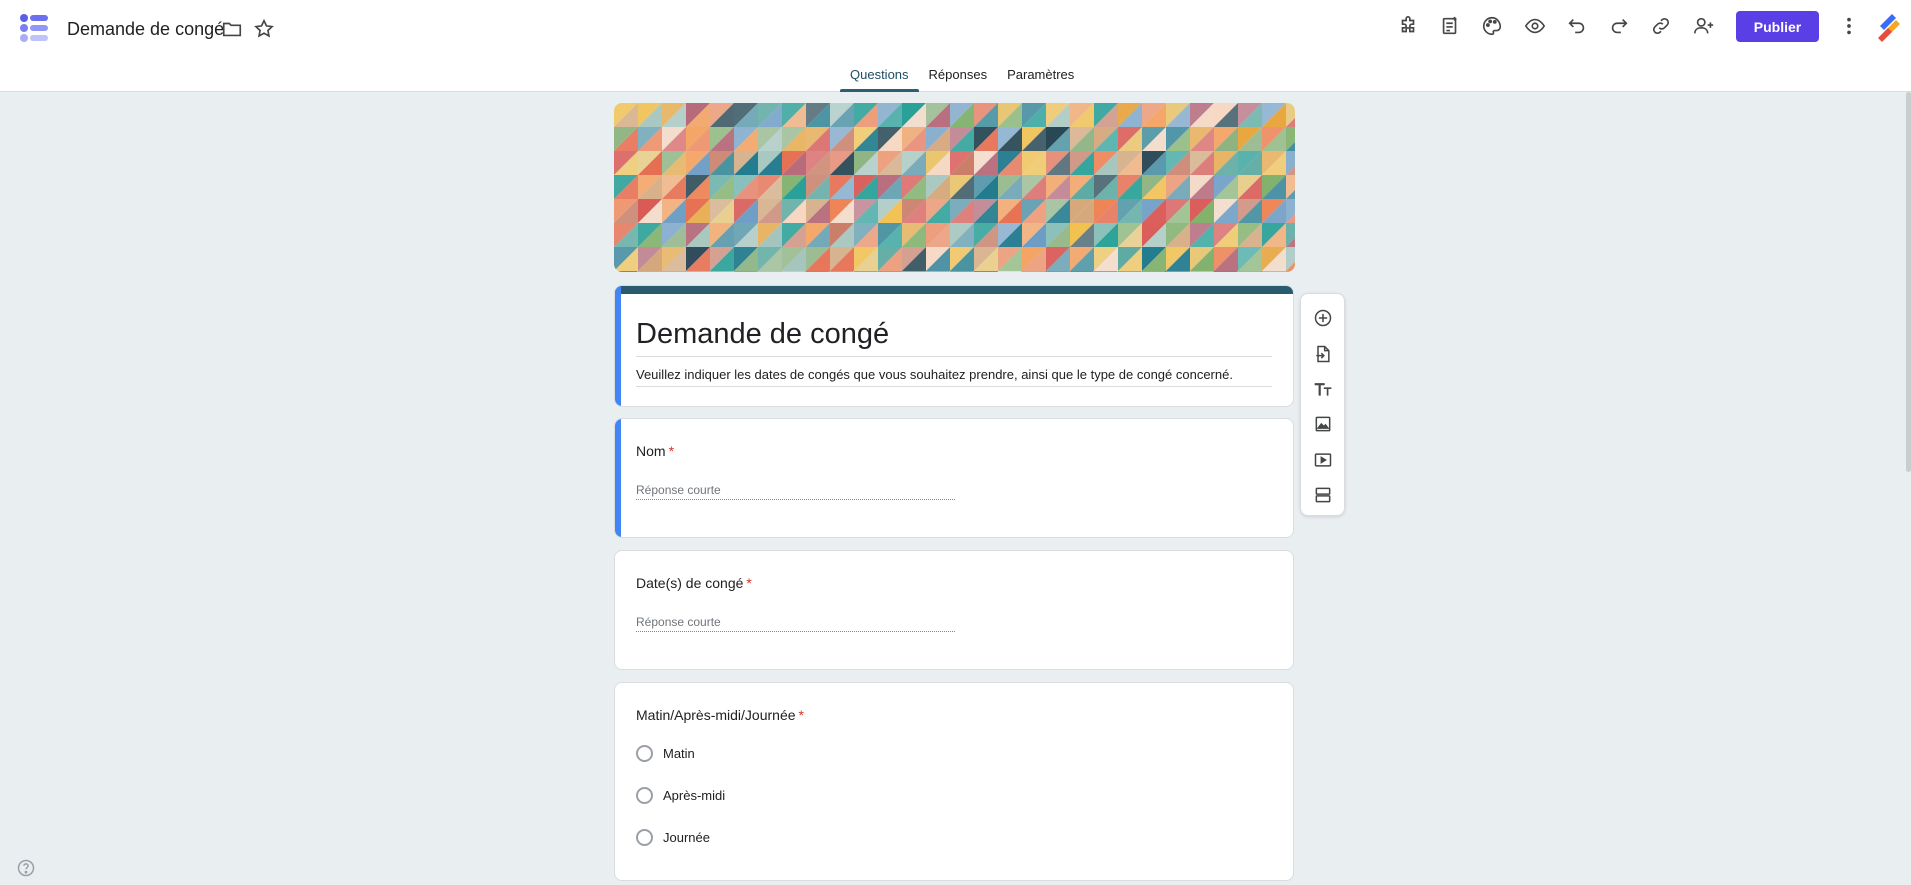  What do you see at coordinates (1323, 318) in the screenshot?
I see `add-question-icon` at bounding box center [1323, 318].